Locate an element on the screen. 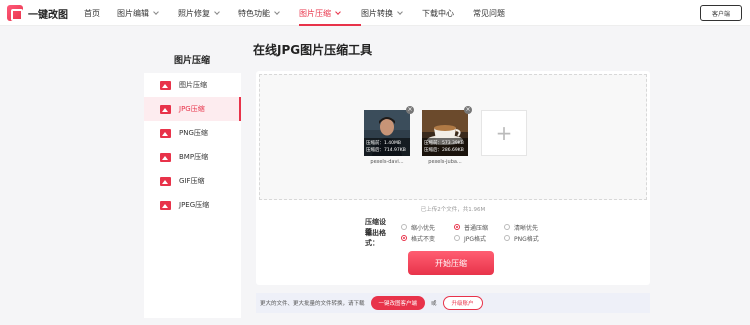  sidebar-title: 图片压缩 is located at coordinates (192, 61).